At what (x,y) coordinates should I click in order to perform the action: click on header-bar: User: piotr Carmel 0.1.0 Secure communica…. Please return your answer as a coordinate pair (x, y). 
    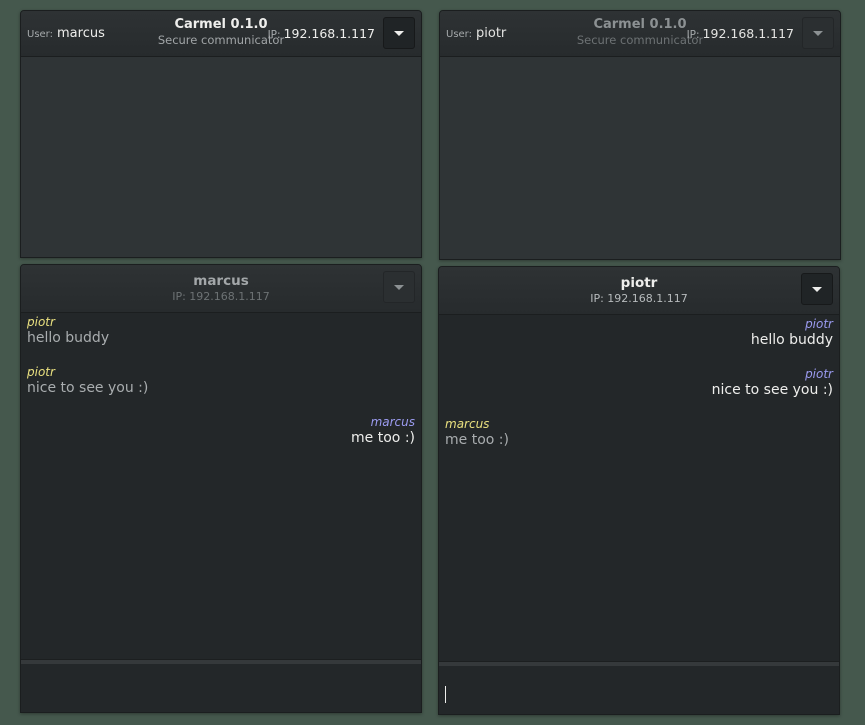
    Looking at the image, I should click on (640, 34).